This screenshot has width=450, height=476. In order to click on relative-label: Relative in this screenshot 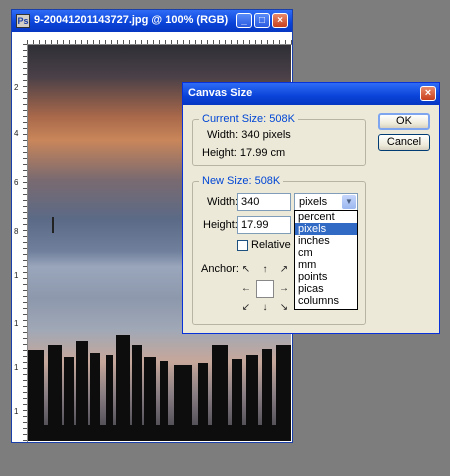, I will do `click(271, 245)`.